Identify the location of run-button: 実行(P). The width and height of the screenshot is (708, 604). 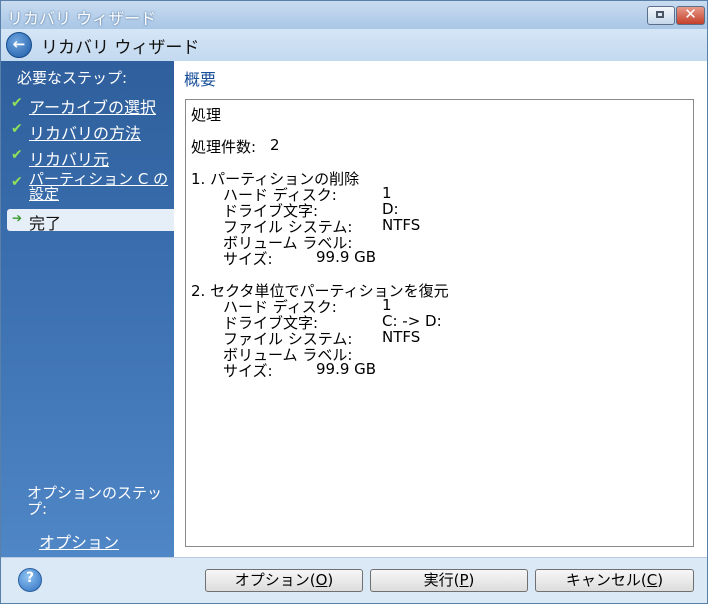
(449, 580).